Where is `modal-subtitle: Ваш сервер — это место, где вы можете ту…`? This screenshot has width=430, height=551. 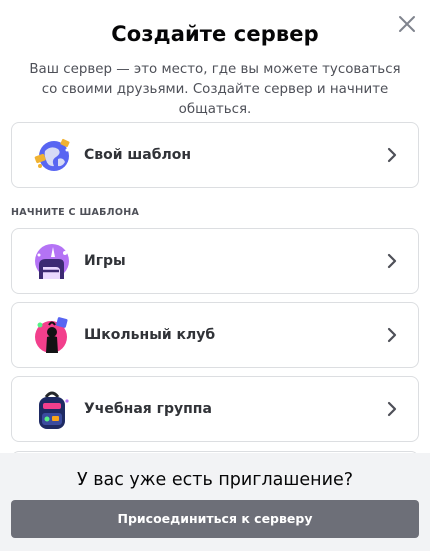 modal-subtitle: Ваш сервер — это место, где вы можете ту… is located at coordinates (215, 89).